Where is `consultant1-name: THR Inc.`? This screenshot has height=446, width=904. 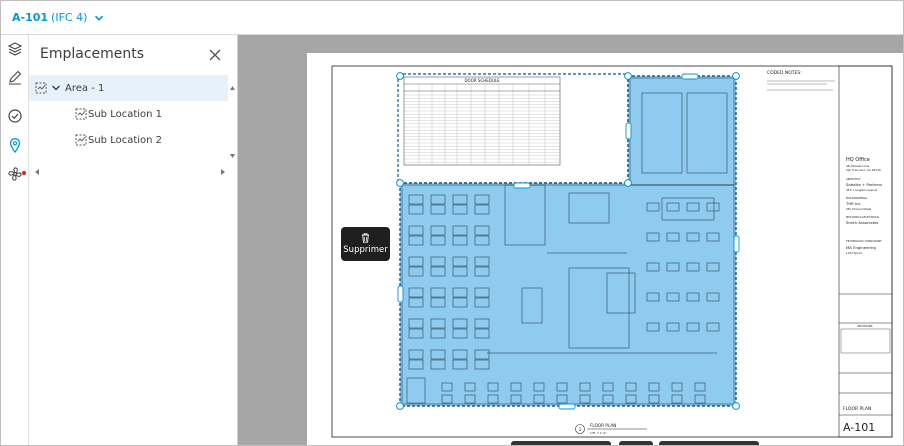
consultant1-name: THR Inc. is located at coordinates (853, 203).